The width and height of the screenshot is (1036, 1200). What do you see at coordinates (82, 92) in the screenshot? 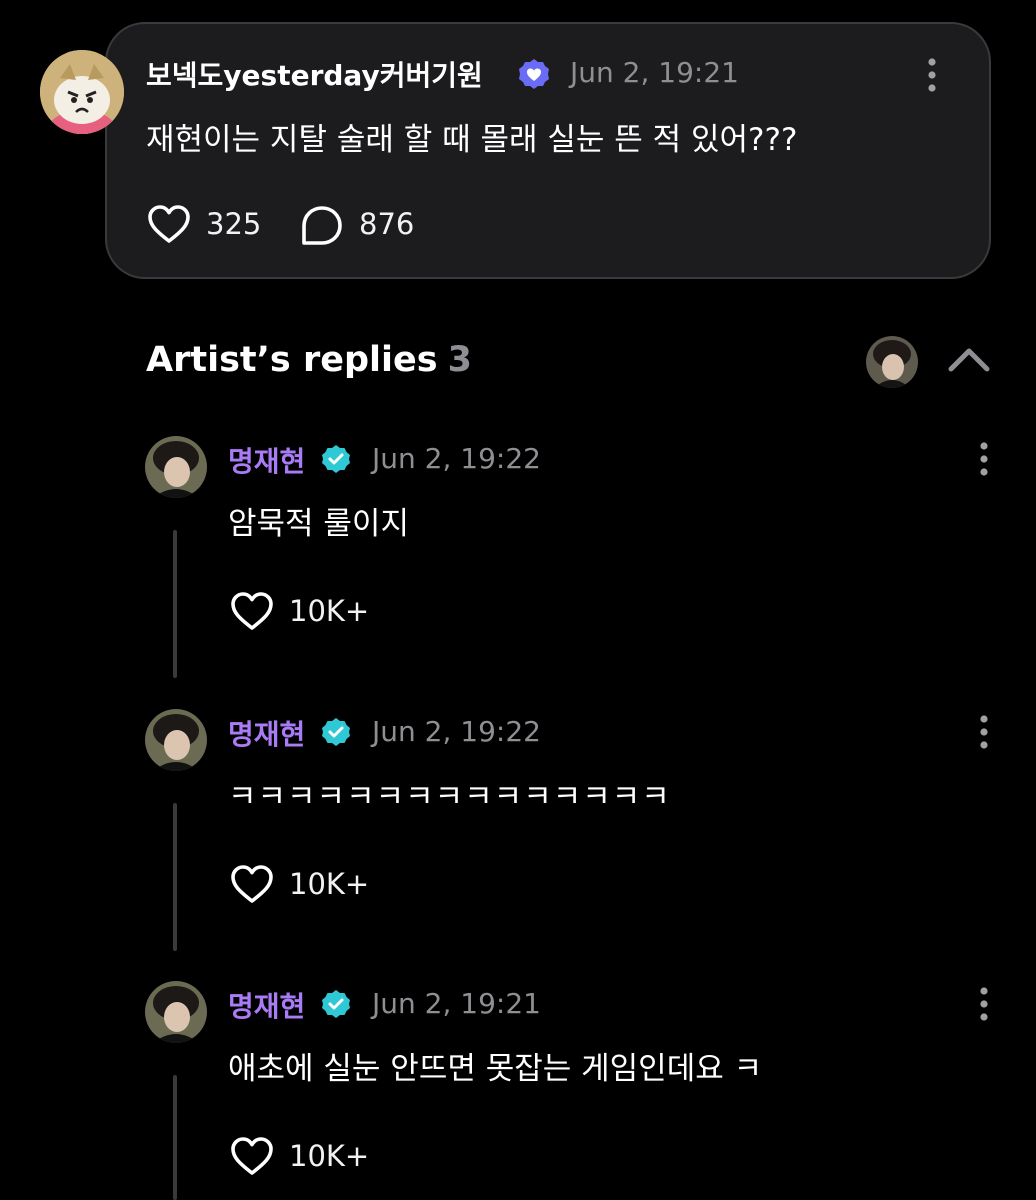
I see `post-author-avatar` at bounding box center [82, 92].